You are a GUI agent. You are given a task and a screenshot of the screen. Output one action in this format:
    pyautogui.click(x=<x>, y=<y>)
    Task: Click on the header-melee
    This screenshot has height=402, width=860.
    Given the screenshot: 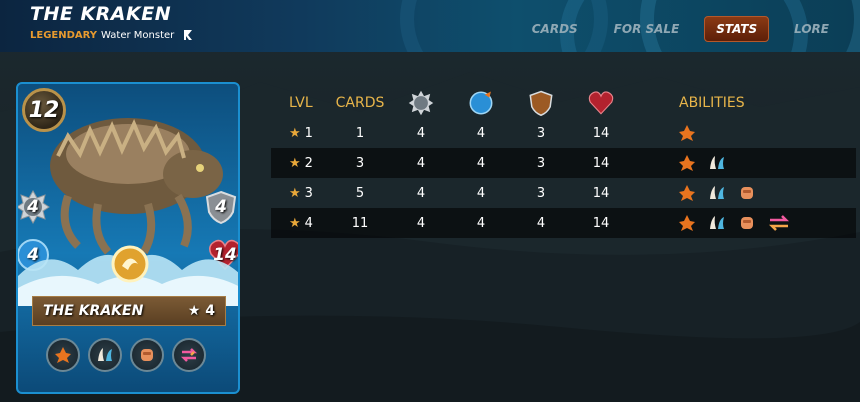 What is the action you would take?
    pyautogui.click(x=421, y=103)
    